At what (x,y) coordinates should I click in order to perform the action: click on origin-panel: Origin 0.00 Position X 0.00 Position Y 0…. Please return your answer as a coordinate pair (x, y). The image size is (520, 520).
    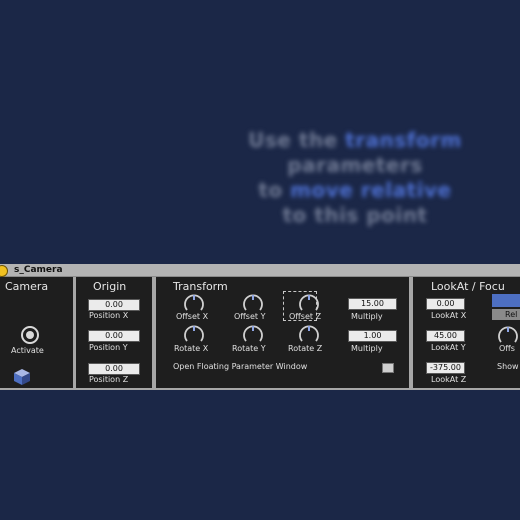
    Looking at the image, I should click on (114, 332).